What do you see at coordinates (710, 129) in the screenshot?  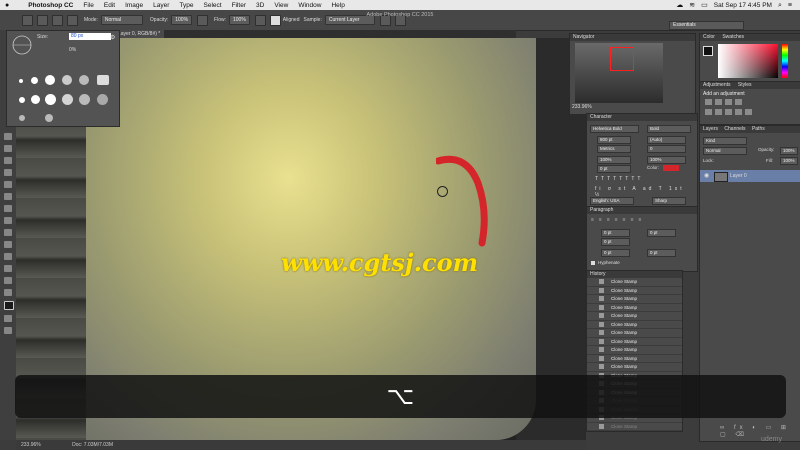 I see `tab-layers: Layers` at bounding box center [710, 129].